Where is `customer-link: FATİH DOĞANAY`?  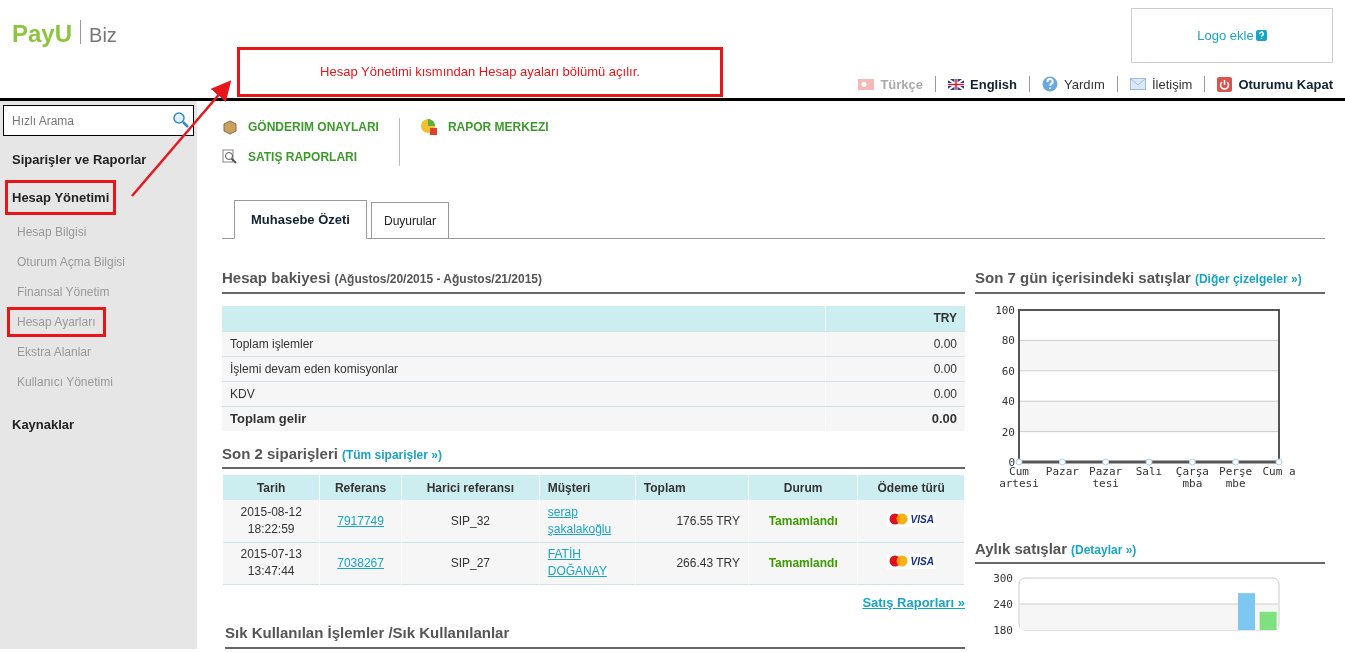 customer-link: FATİH DOĞANAY is located at coordinates (591, 563).